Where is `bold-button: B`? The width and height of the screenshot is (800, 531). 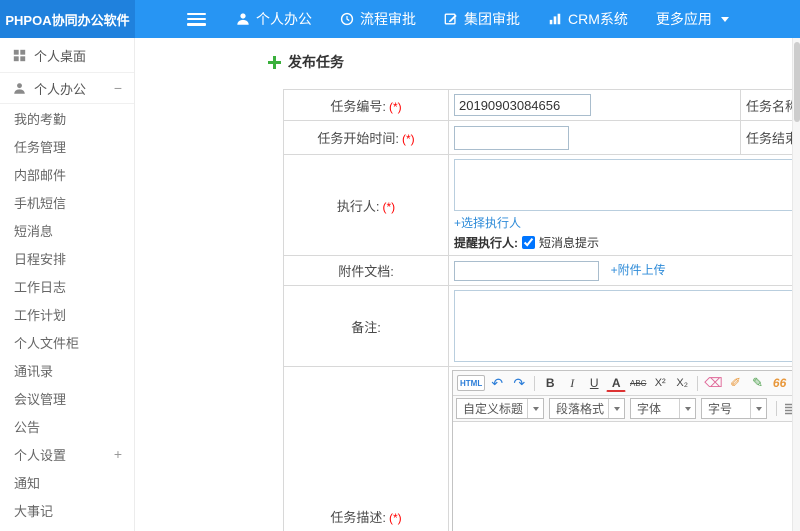 bold-button: B is located at coordinates (550, 383).